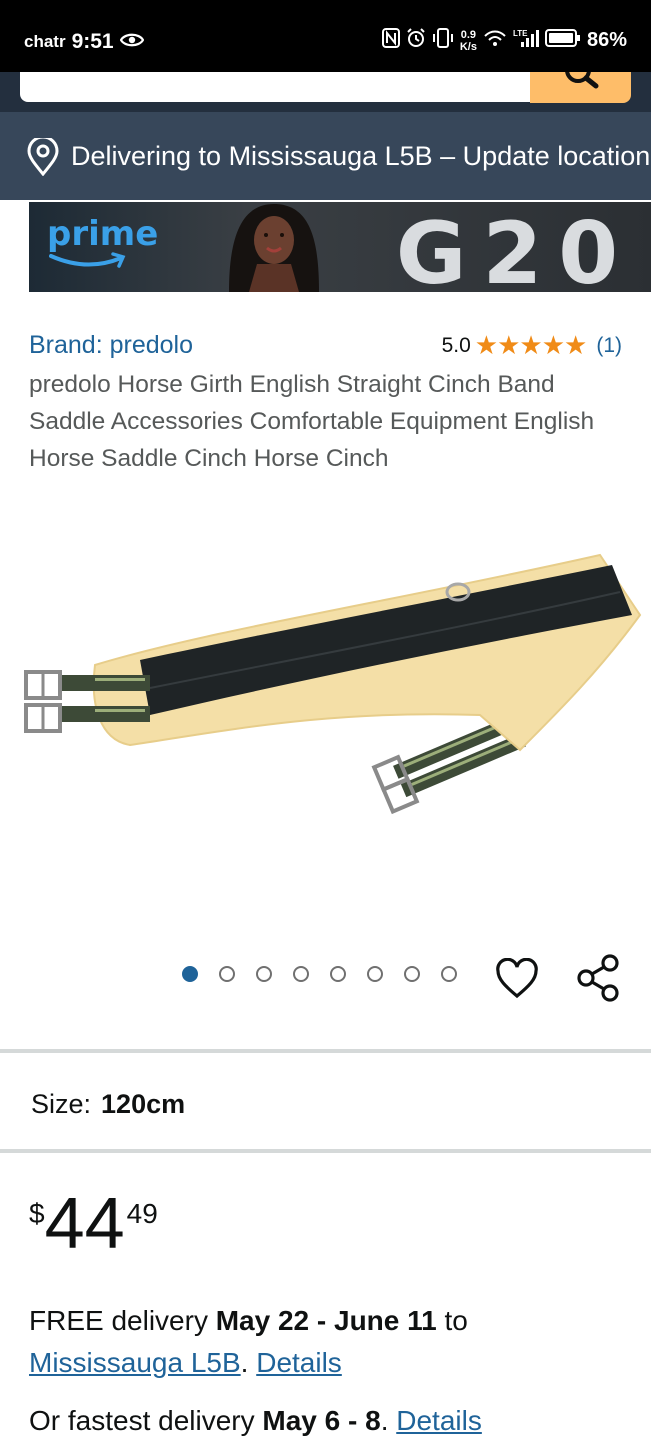 This screenshot has width=651, height=1440. Describe the element at coordinates (61, 1104) in the screenshot. I see `size-label: Size:` at that location.